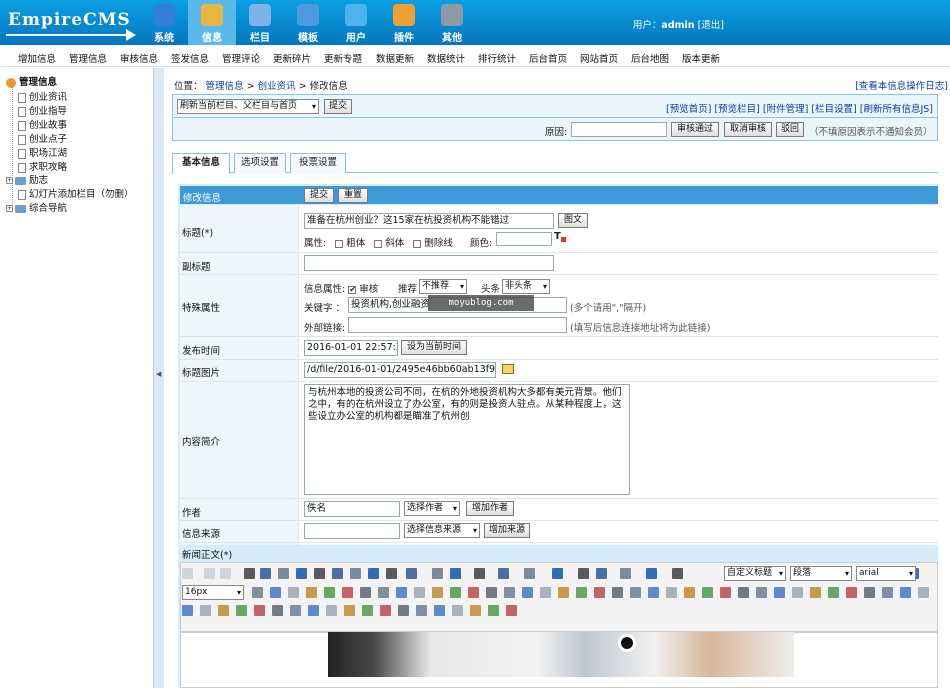  Describe the element at coordinates (225, 573) in the screenshot. I see `redo-icon` at that location.